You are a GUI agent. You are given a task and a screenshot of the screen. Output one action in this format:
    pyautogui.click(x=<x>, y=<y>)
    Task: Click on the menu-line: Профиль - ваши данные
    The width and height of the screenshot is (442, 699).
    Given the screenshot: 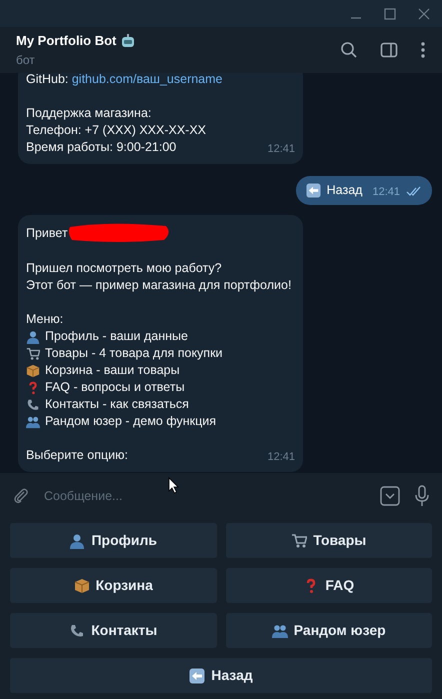 What is the action you would take?
    pyautogui.click(x=116, y=336)
    